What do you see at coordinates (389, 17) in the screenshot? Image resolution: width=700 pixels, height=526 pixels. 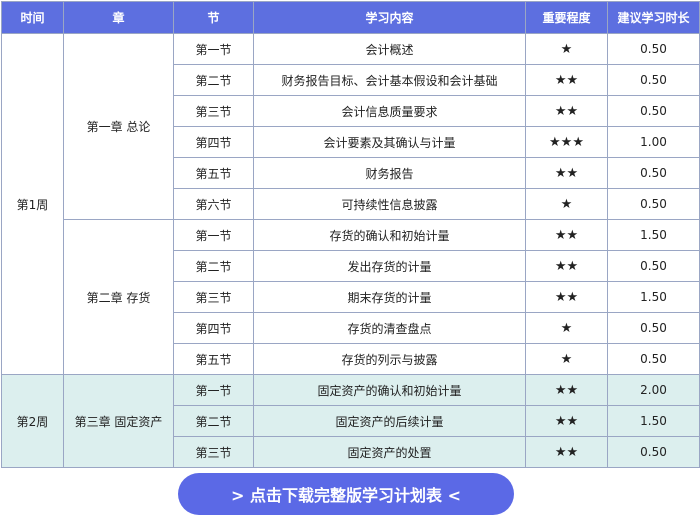 I see `header-content: 学习内容` at bounding box center [389, 17].